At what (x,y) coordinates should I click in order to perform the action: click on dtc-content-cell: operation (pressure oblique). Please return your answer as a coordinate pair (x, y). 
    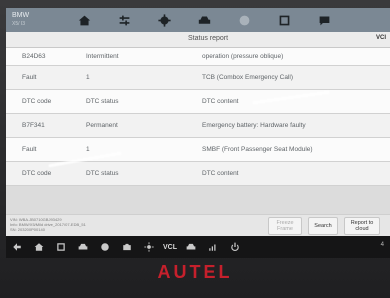
    Looking at the image, I should click on (243, 56).